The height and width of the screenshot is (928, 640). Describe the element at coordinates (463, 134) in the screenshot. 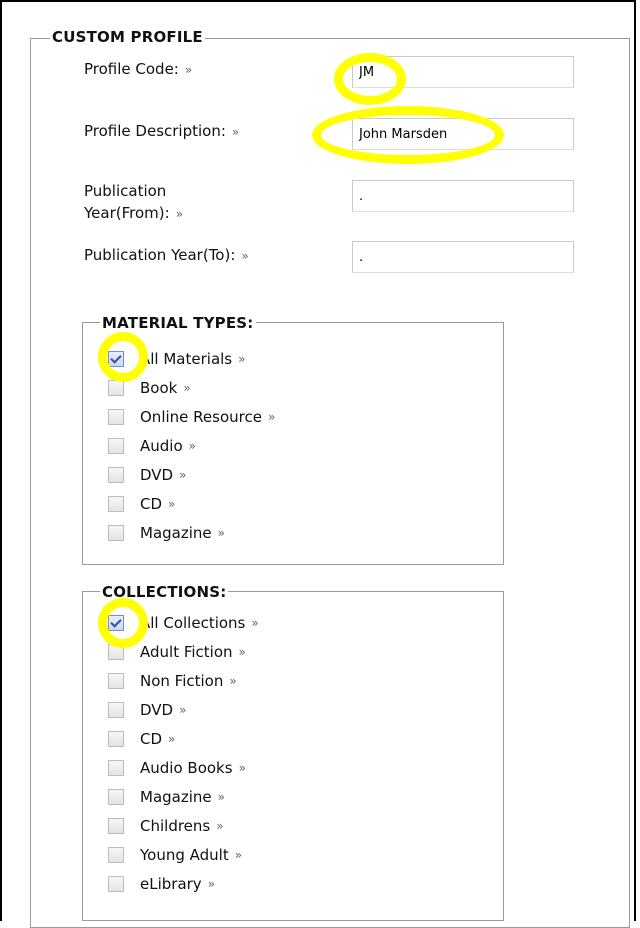

I see `profile-description-input` at that location.